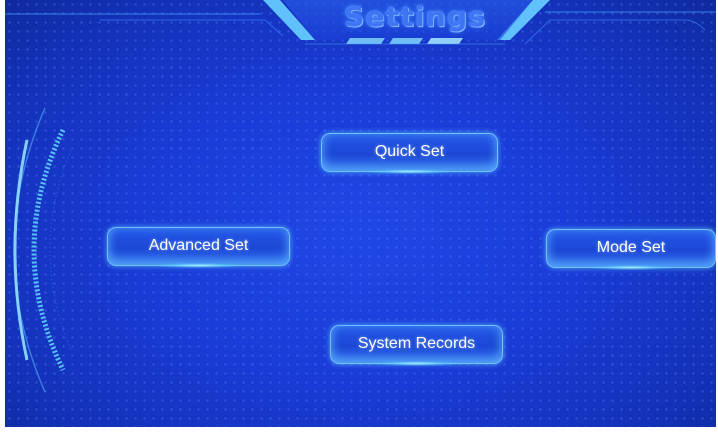 The width and height of the screenshot is (718, 433). I want to click on system-records-button: System Records, so click(416, 345).